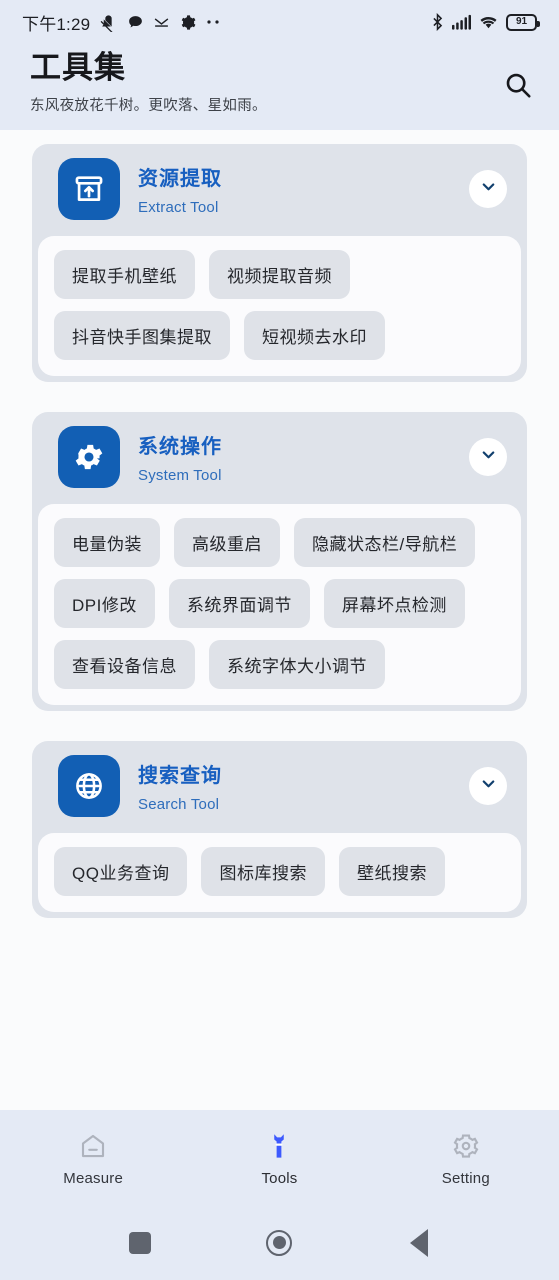 Image resolution: width=559 pixels, height=1280 pixels. Describe the element at coordinates (279, 306) in the screenshot. I see `tool-group-chips: 提取手机壁纸 视频提取音频 抖音快手图集提取 短视频去水印` at that location.